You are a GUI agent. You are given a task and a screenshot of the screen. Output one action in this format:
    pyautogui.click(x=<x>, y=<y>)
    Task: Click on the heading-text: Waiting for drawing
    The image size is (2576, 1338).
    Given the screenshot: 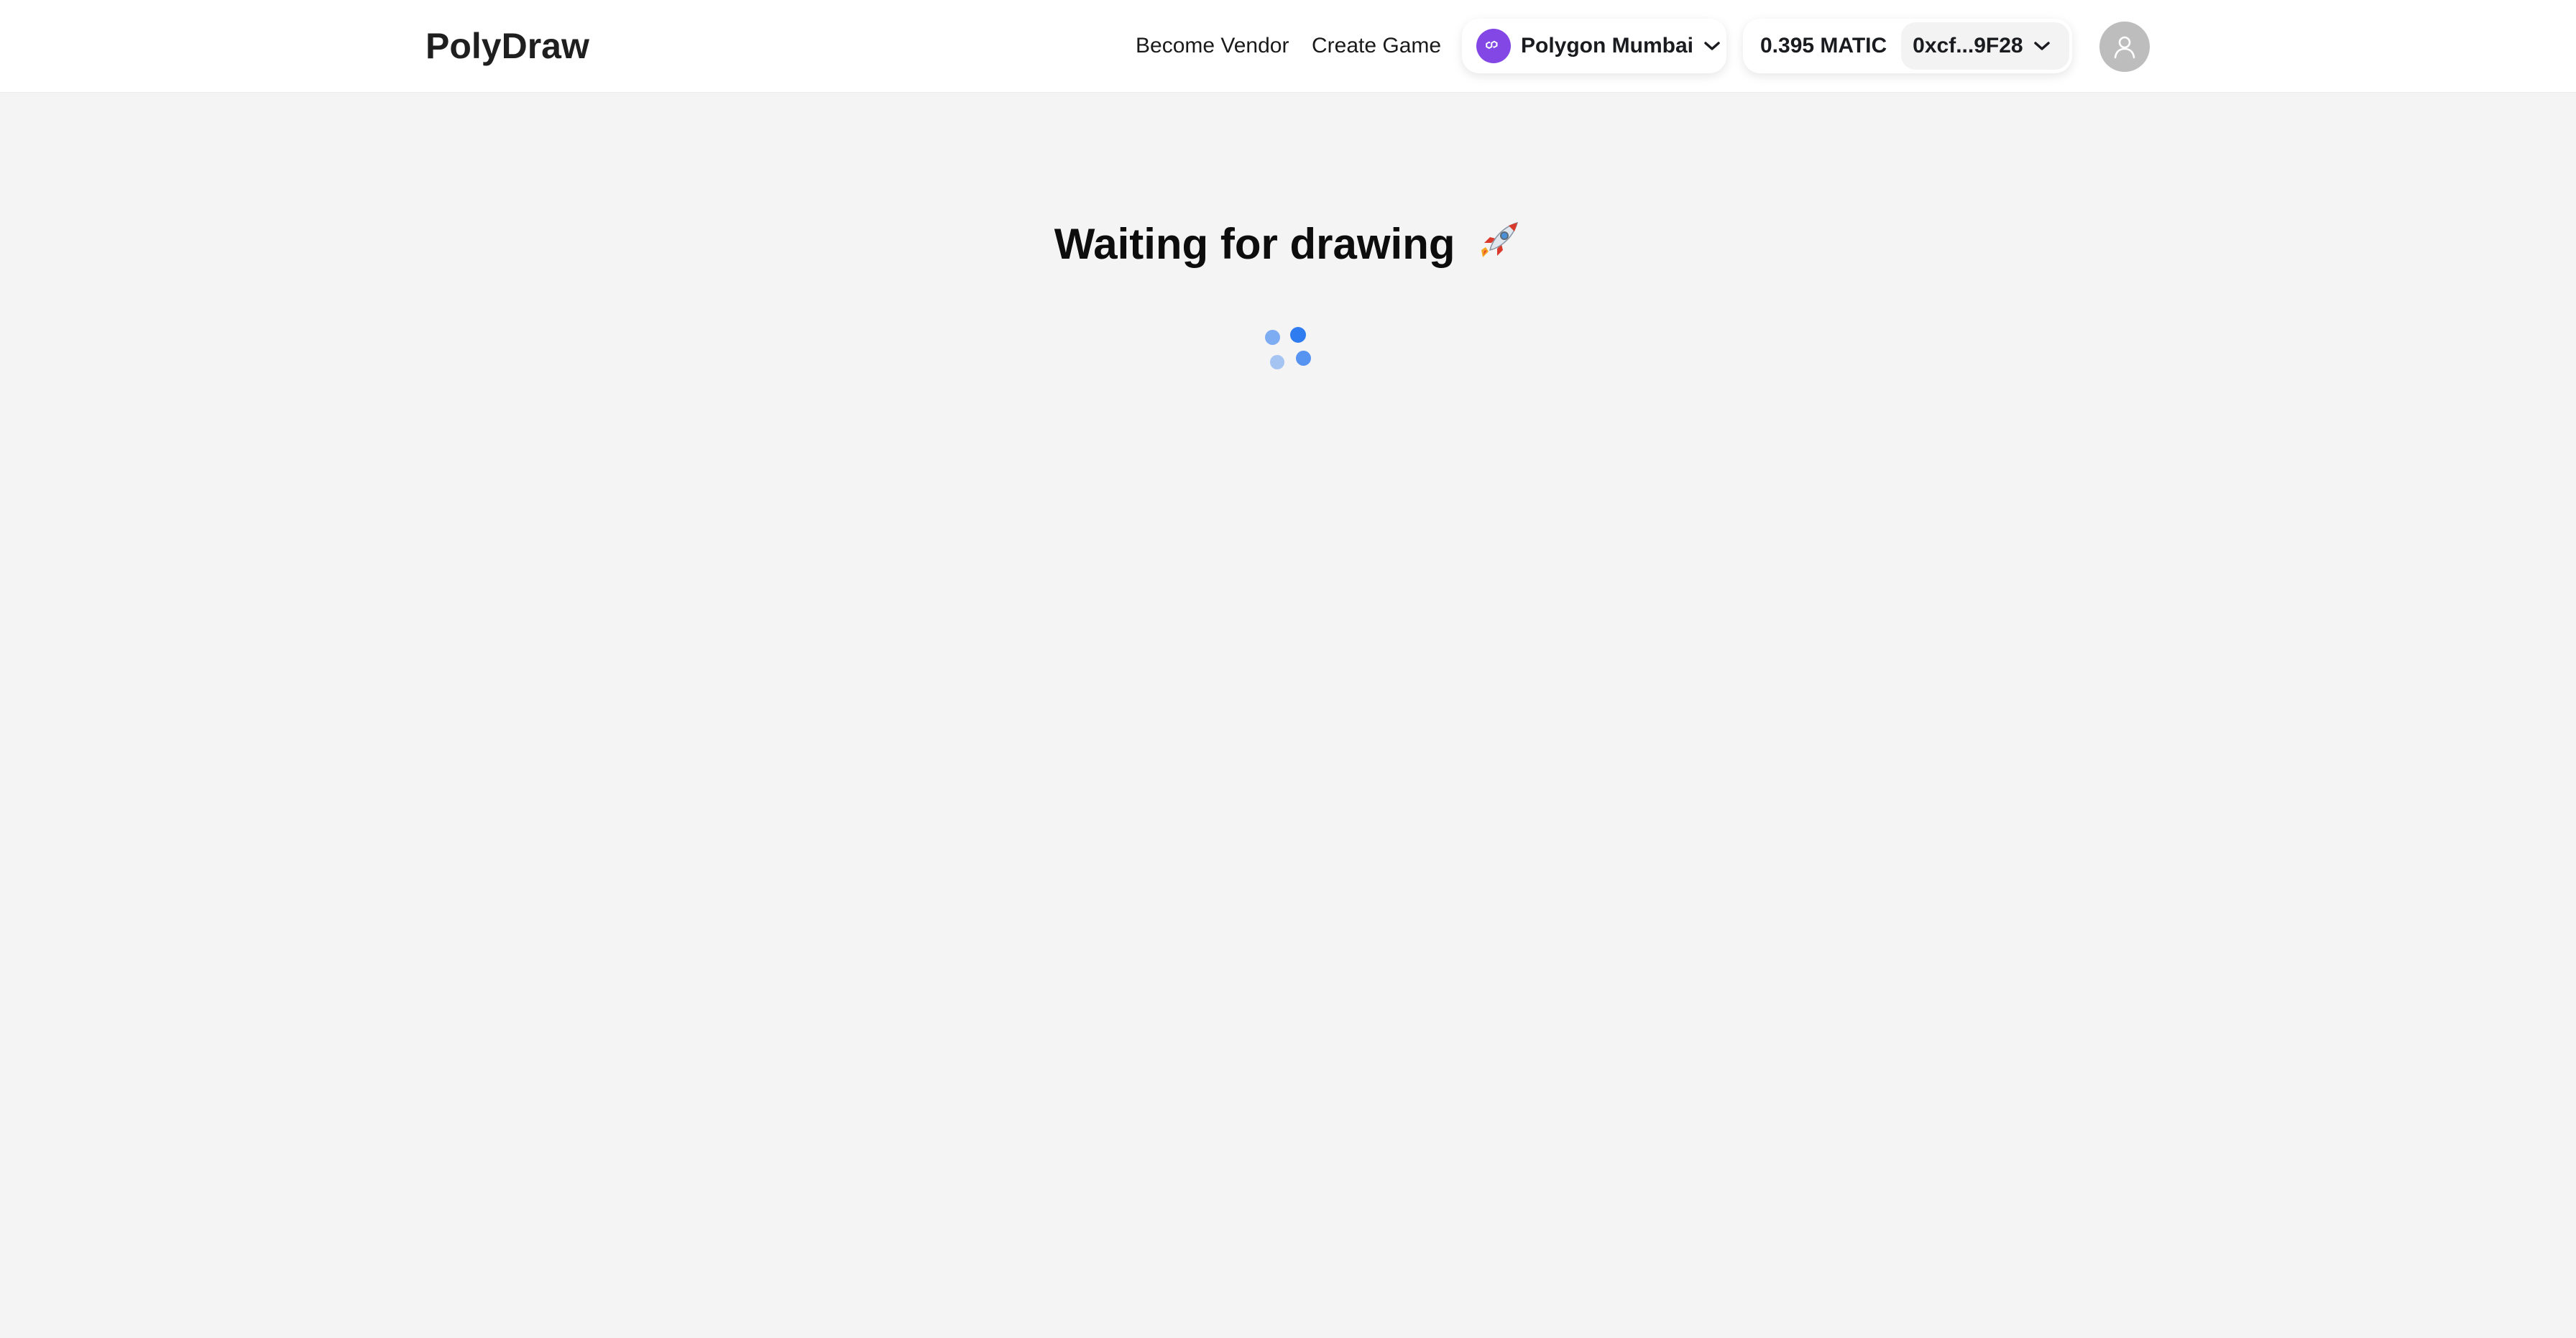 What is the action you would take?
    pyautogui.click(x=1254, y=244)
    